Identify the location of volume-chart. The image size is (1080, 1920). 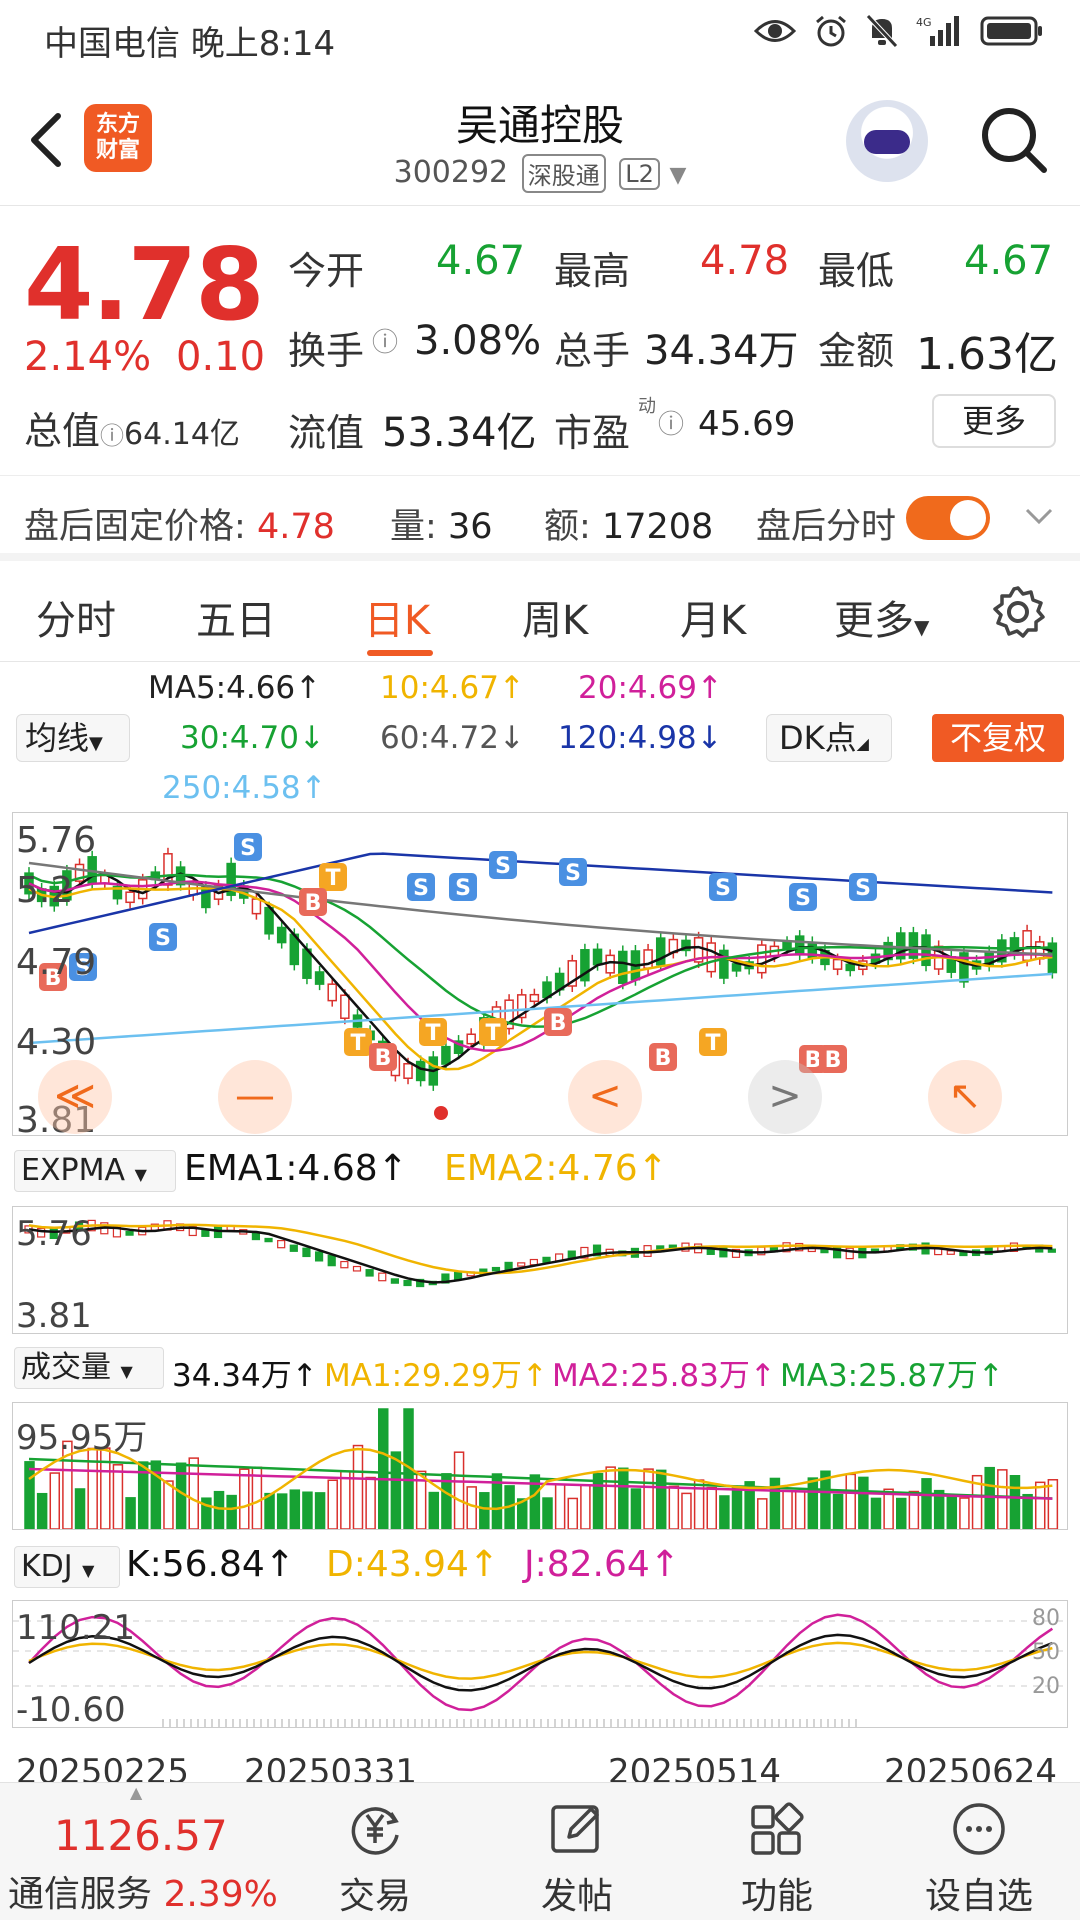
(540, 1466).